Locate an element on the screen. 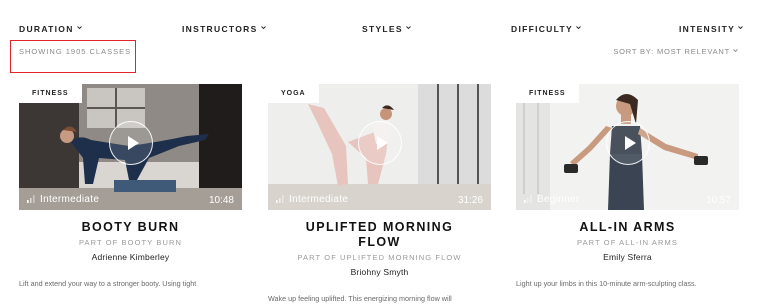 This screenshot has width=768, height=307. filter-intensity: INTENSITY is located at coordinates (711, 29).